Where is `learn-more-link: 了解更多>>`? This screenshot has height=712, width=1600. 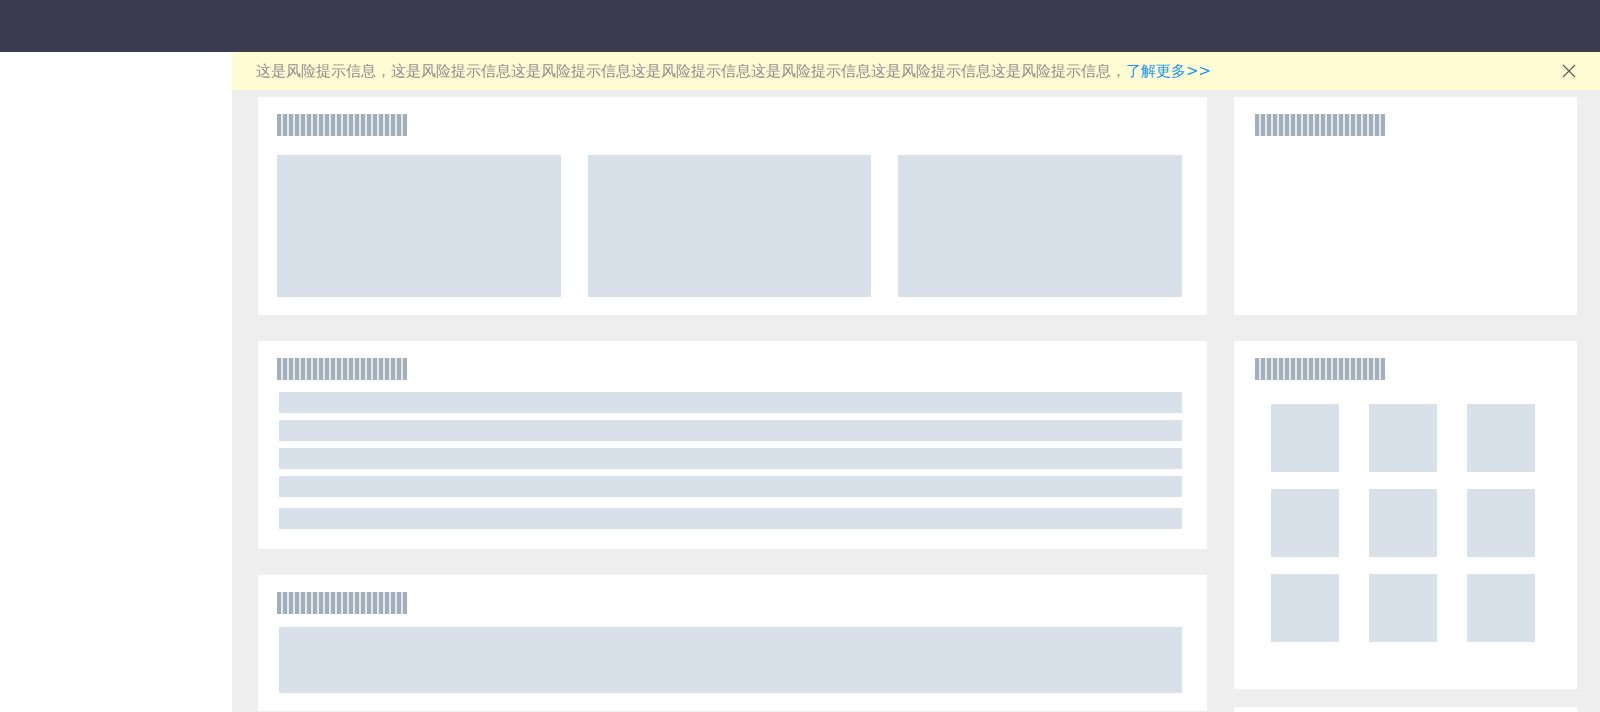
learn-more-link: 了解更多>> is located at coordinates (1169, 71).